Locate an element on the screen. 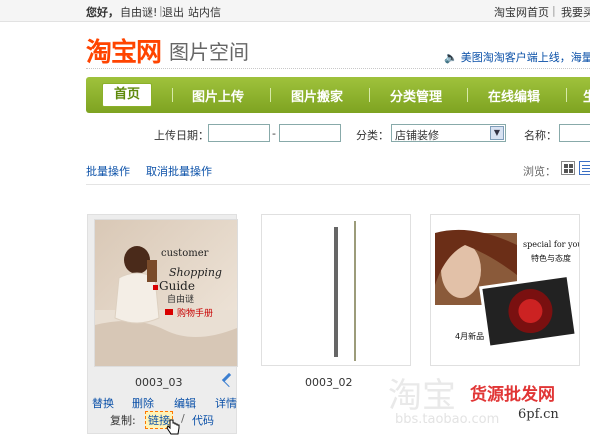 Image resolution: width=590 pixels, height=438 pixels. site-watermark-url: 6pf.cn is located at coordinates (538, 414).